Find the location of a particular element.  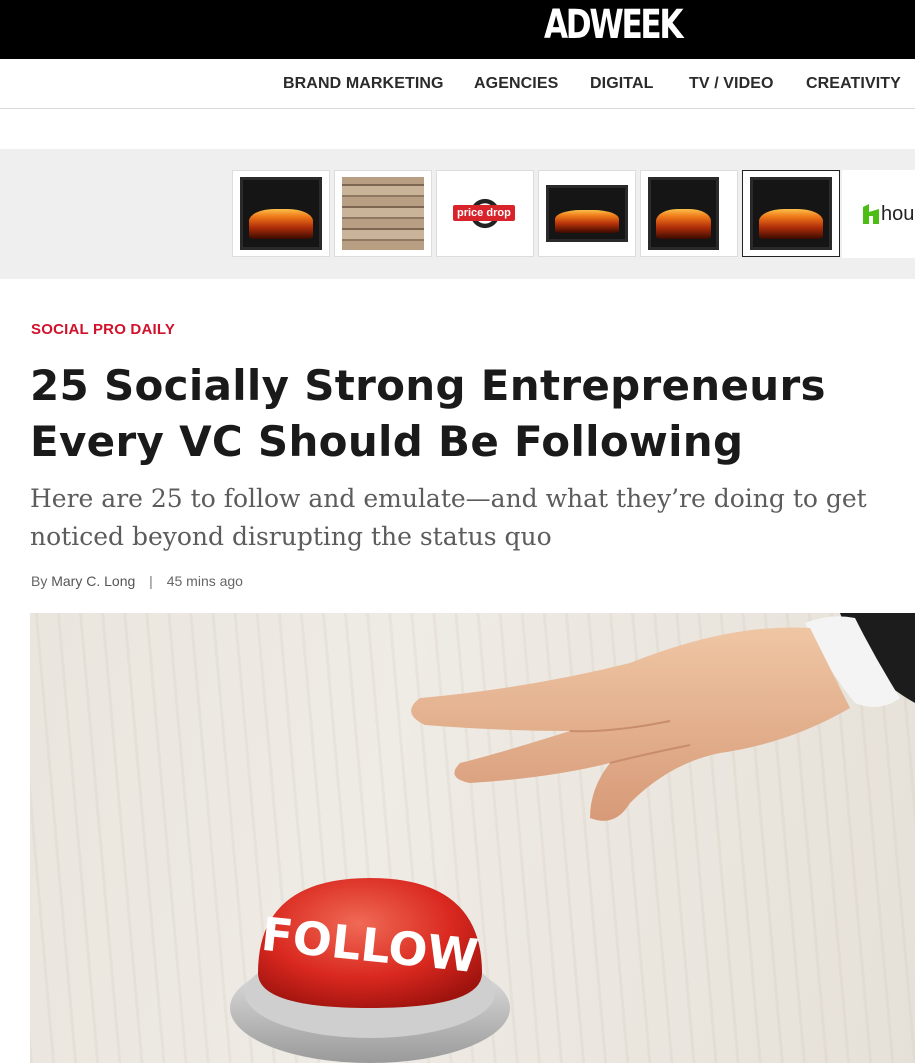

price-drop-badge: price drop is located at coordinates (484, 213).